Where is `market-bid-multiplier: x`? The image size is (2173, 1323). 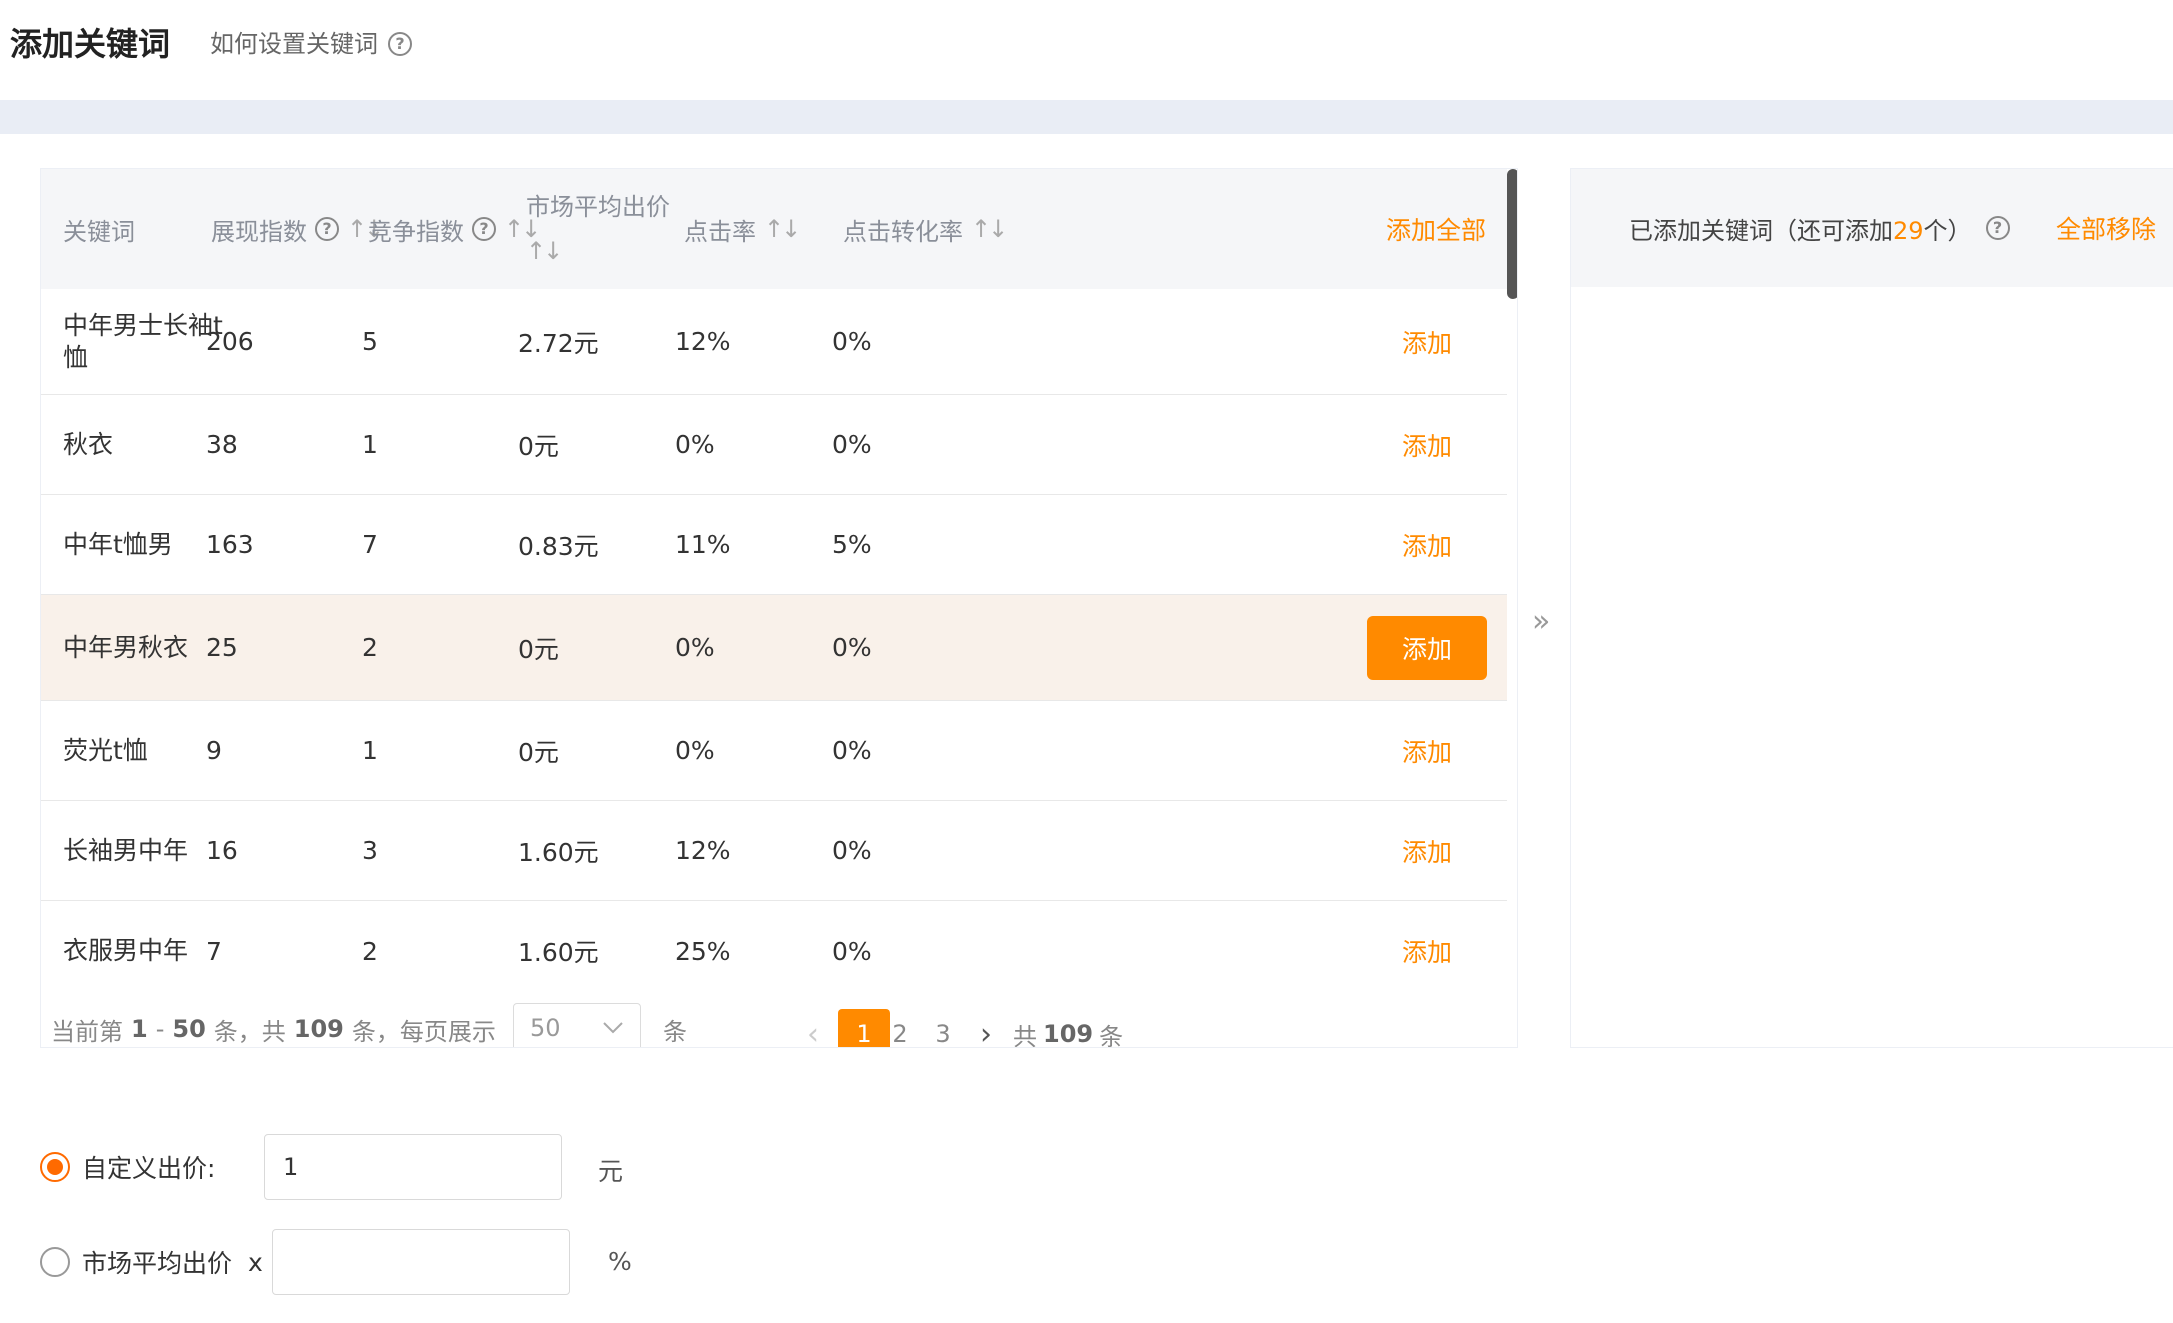 market-bid-multiplier: x is located at coordinates (255, 1262).